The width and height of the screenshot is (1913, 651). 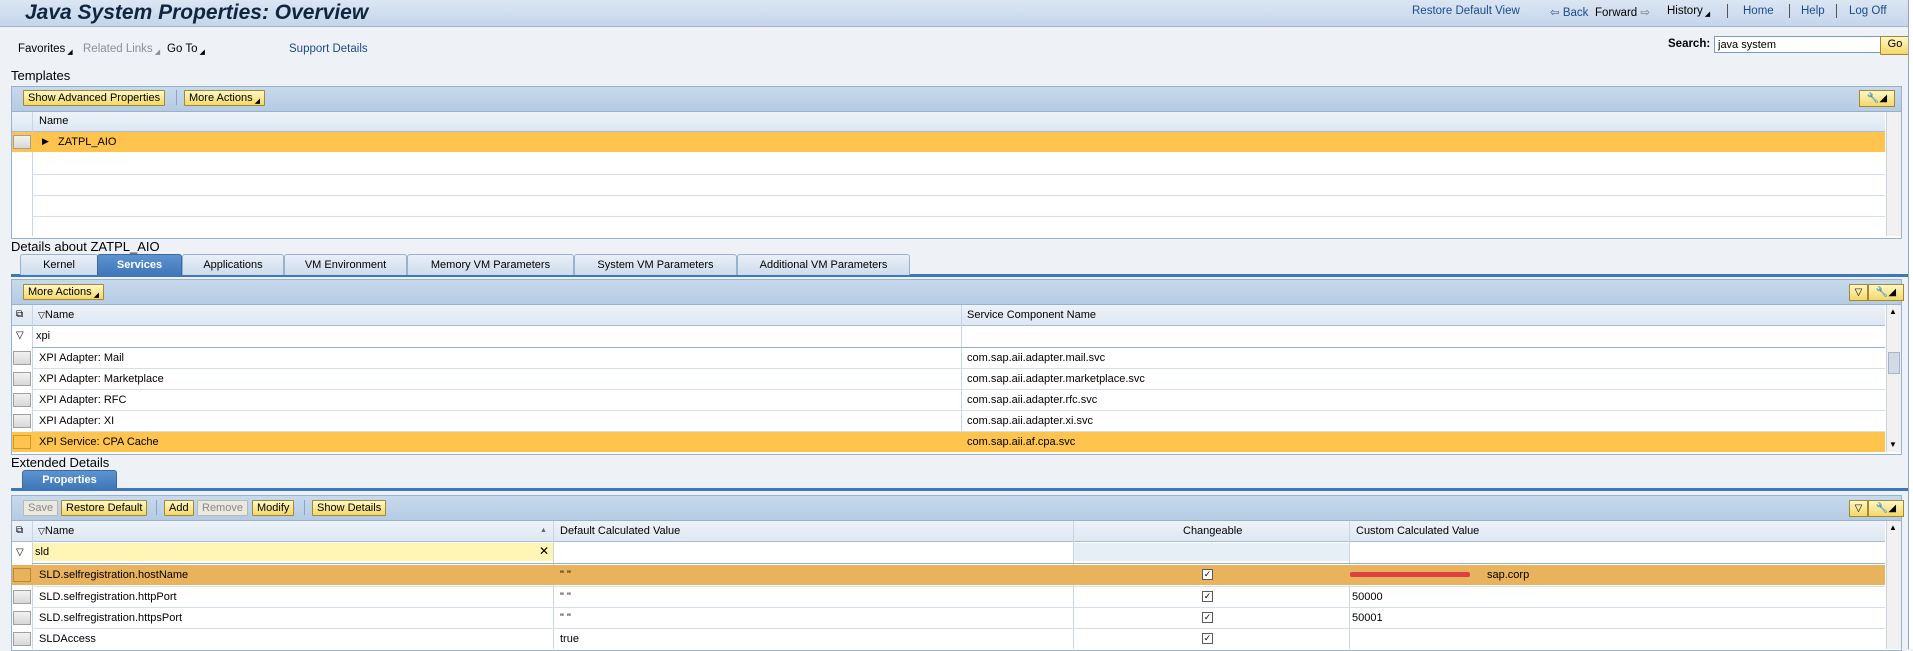 What do you see at coordinates (655, 264) in the screenshot?
I see `tab-system-vm-parameters: System VM Parameters` at bounding box center [655, 264].